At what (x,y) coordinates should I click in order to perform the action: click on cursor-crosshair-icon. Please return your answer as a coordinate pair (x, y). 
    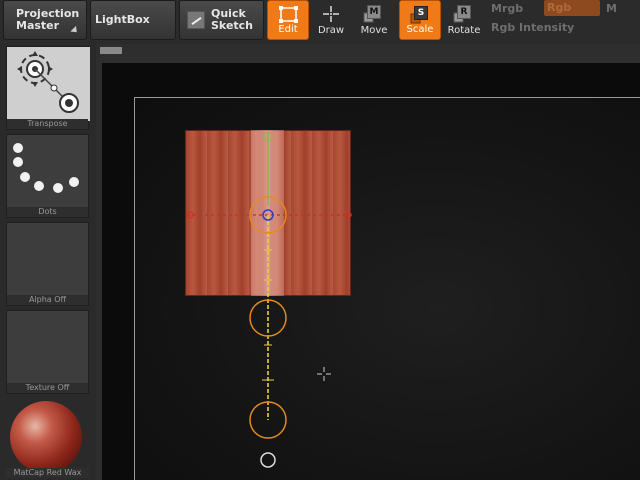
    Looking at the image, I should click on (324, 374).